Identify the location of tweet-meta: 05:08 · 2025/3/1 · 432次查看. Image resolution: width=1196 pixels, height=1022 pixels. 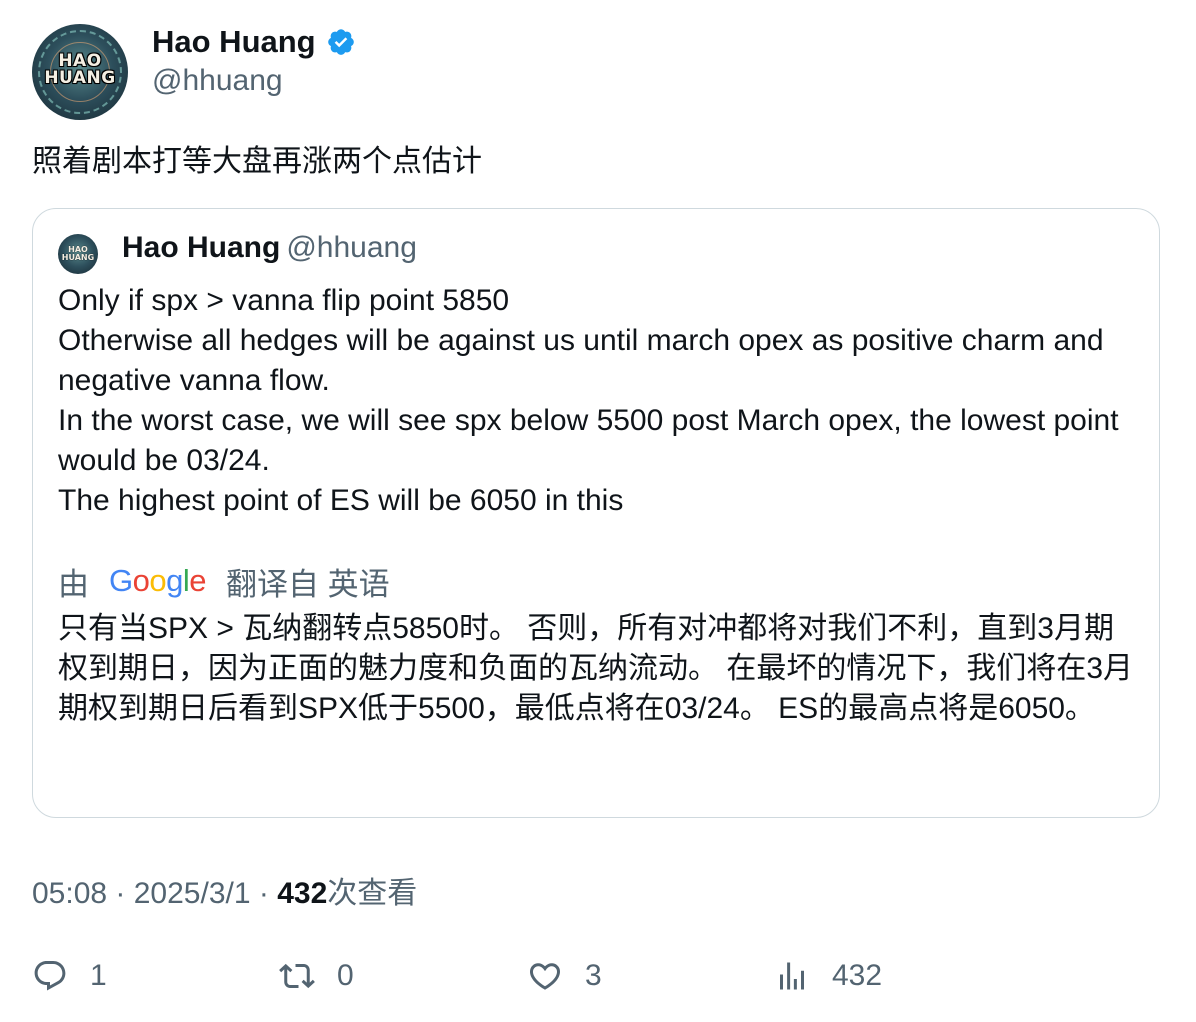
(224, 890).